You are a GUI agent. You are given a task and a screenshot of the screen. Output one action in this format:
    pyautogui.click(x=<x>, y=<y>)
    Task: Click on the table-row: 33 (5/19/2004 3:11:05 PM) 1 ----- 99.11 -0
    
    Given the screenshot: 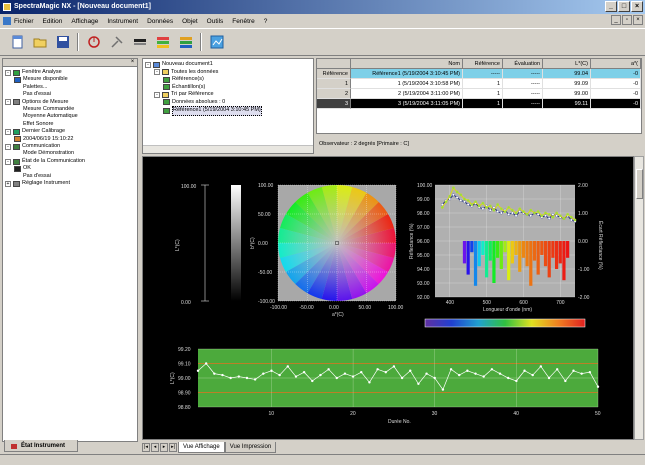 What is the action you would take?
    pyautogui.click(x=479, y=104)
    